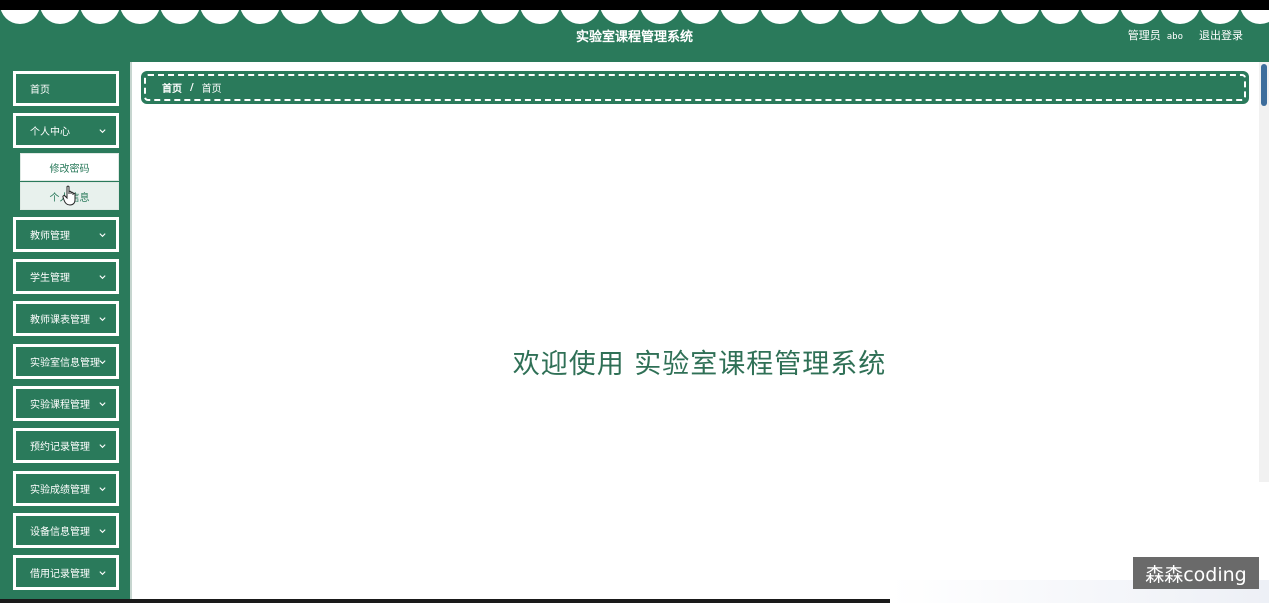 This screenshot has width=1269, height=603. I want to click on breadcrumb-home-link: 首页, so click(172, 87).